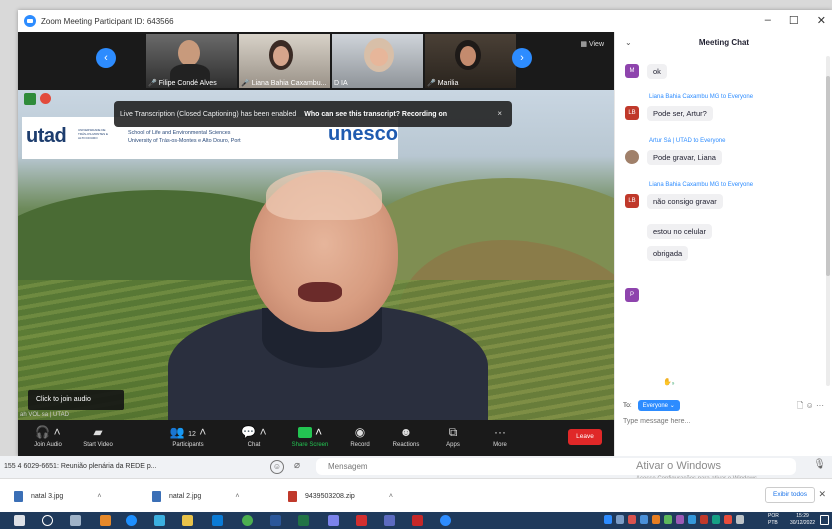  What do you see at coordinates (47, 520) in the screenshot?
I see `search-icon` at bounding box center [47, 520].